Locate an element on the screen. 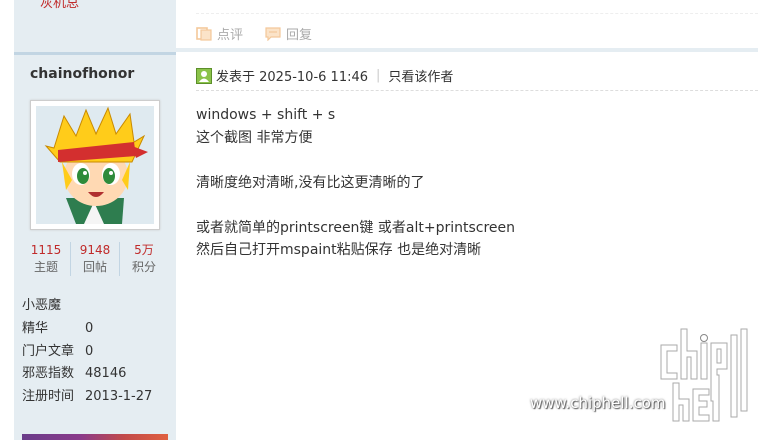 This screenshot has height=440, width=758. profile-value: 2013-1-27 is located at coordinates (119, 396).